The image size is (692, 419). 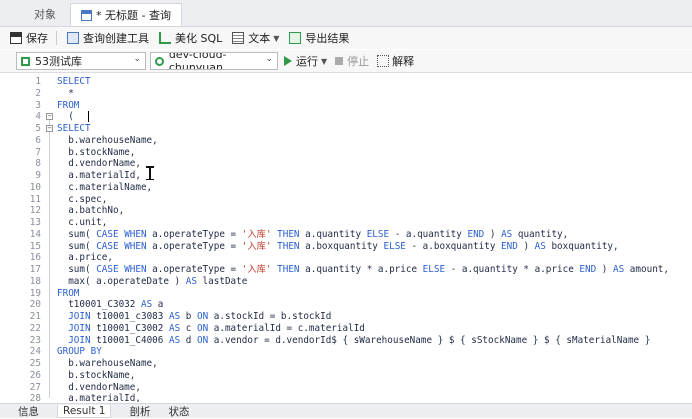 I want to click on database-select: dev-cloud-chunyuan ⌄, so click(x=214, y=61).